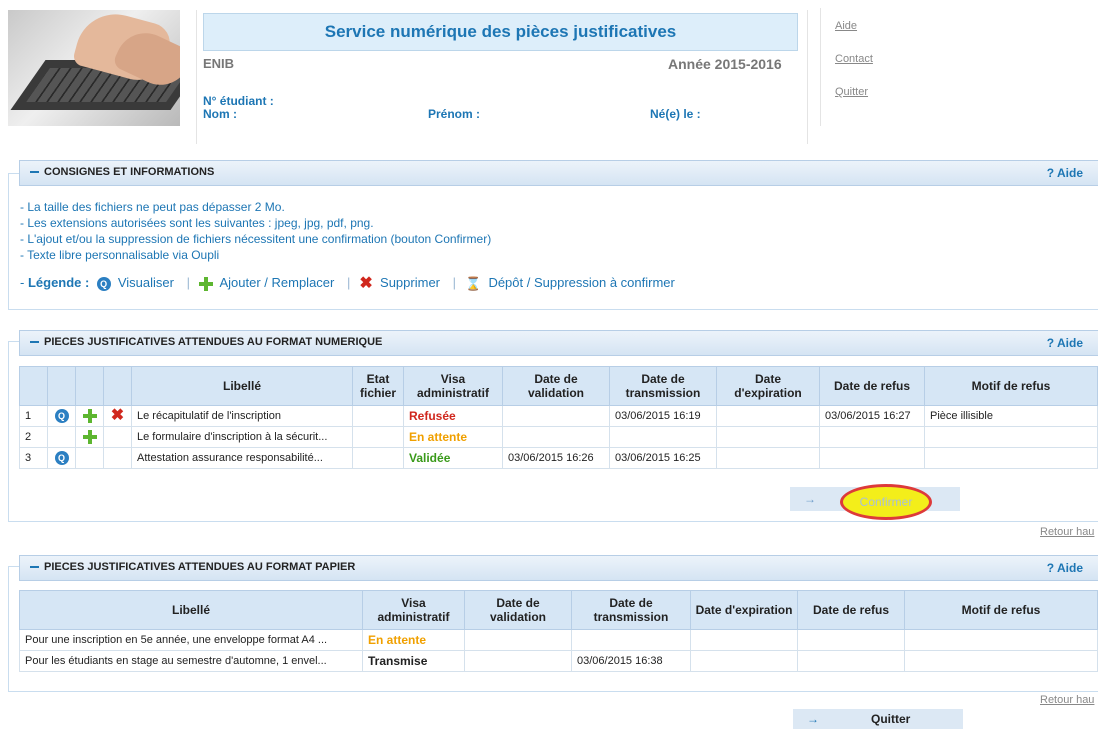 Image resolution: width=1098 pixels, height=729 pixels. I want to click on row-transmission: 03/06/2015 16:38, so click(631, 661).